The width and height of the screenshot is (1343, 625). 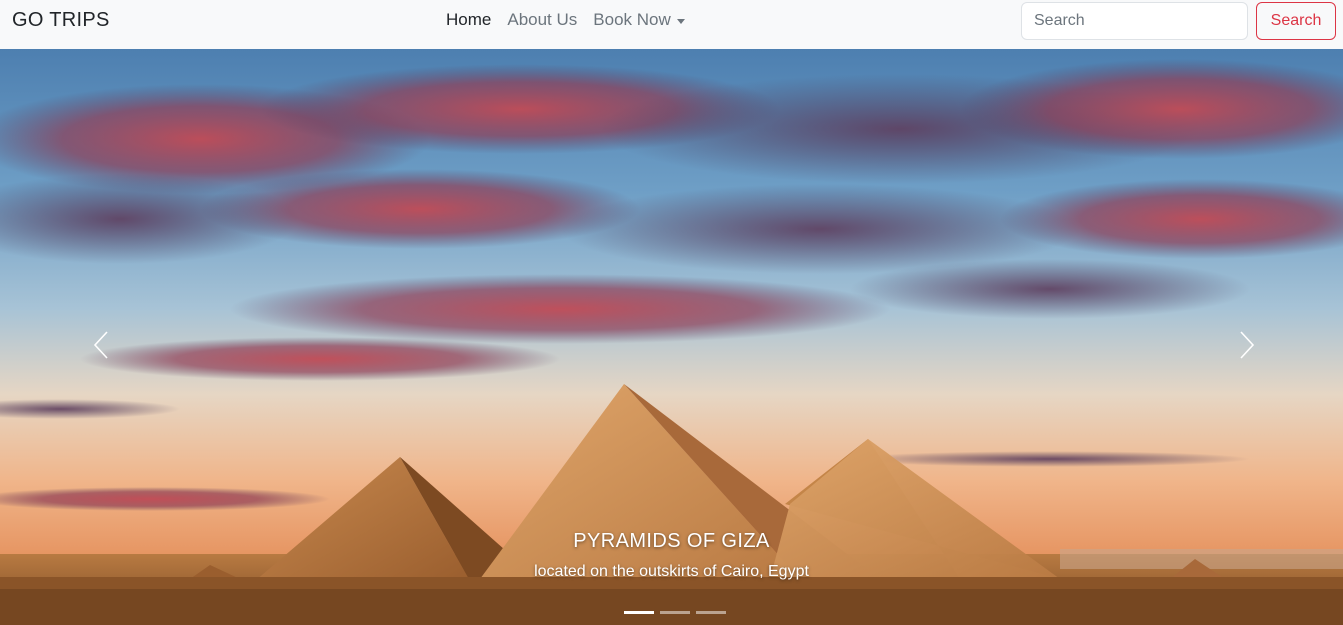 I want to click on nav-link-about-us: About Us, so click(x=542, y=20).